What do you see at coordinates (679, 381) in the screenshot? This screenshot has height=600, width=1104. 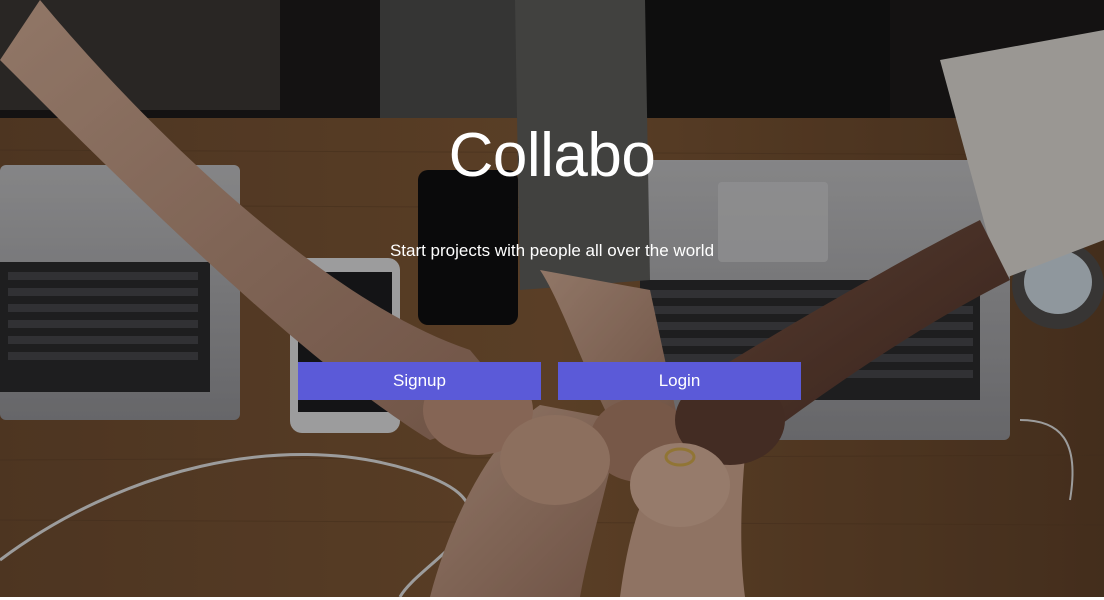 I see `login-button: Login` at bounding box center [679, 381].